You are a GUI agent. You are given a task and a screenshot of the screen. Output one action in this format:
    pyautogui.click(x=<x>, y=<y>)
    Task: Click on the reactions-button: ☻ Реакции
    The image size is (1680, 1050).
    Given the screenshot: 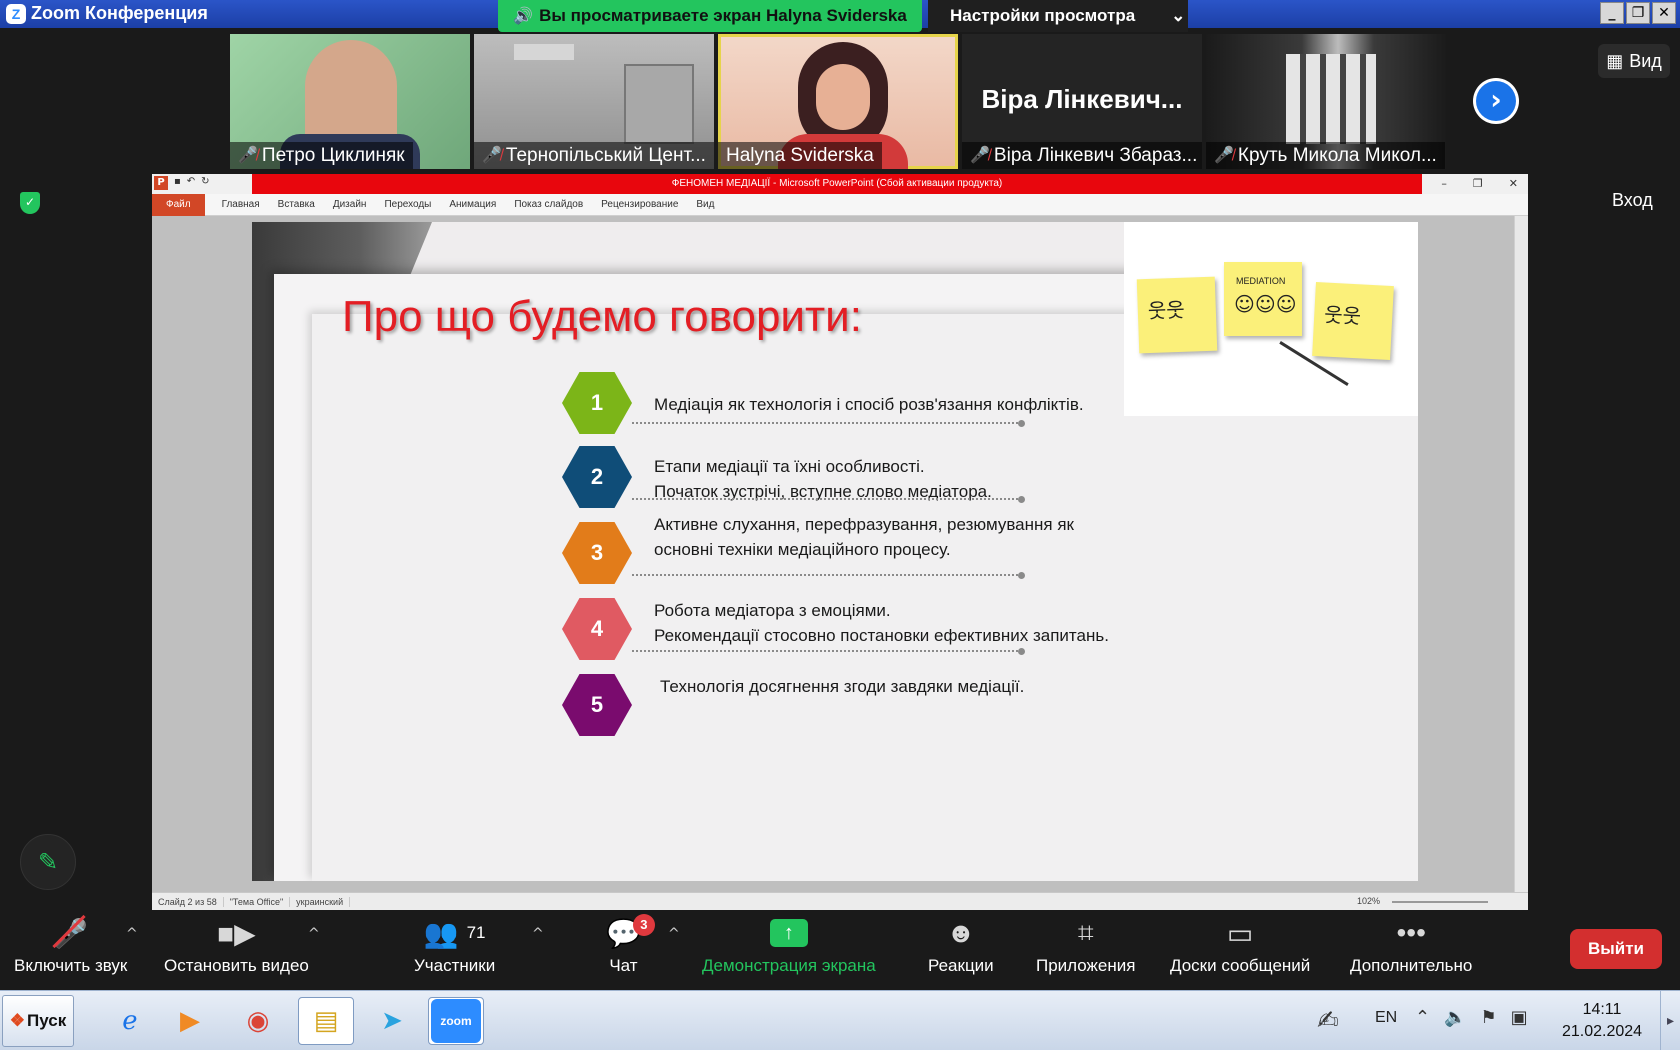 What is the action you would take?
    pyautogui.click(x=961, y=950)
    